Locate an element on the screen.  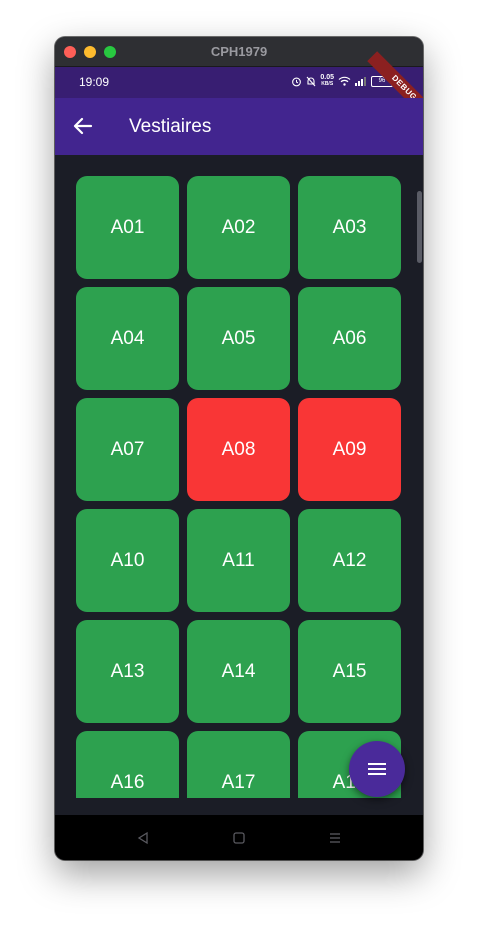
app-bar: Vestiaires is located at coordinates (239, 126).